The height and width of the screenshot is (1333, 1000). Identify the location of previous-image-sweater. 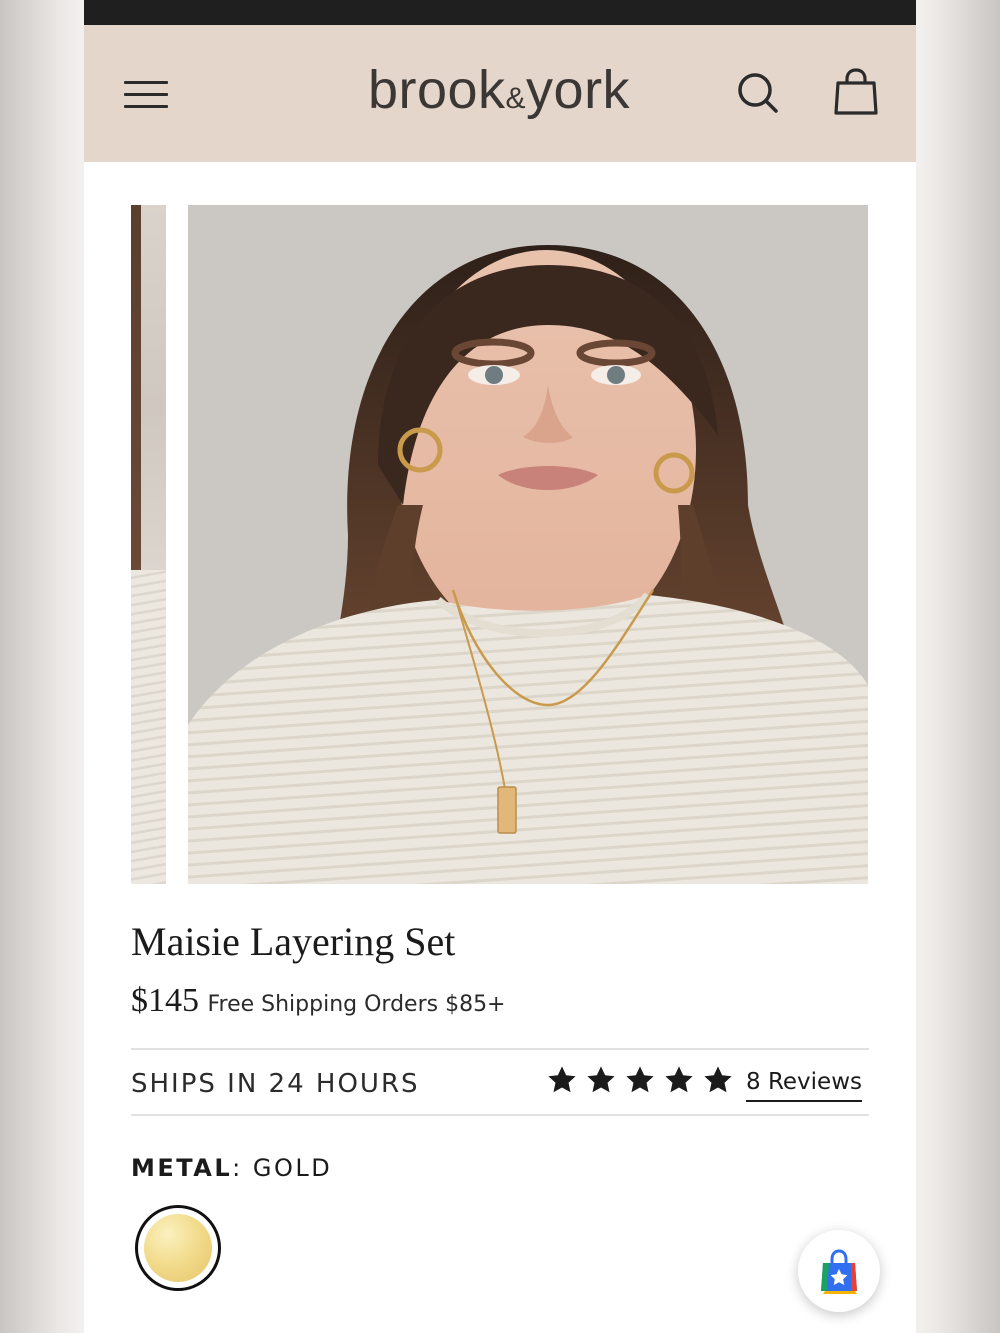
(148, 727).